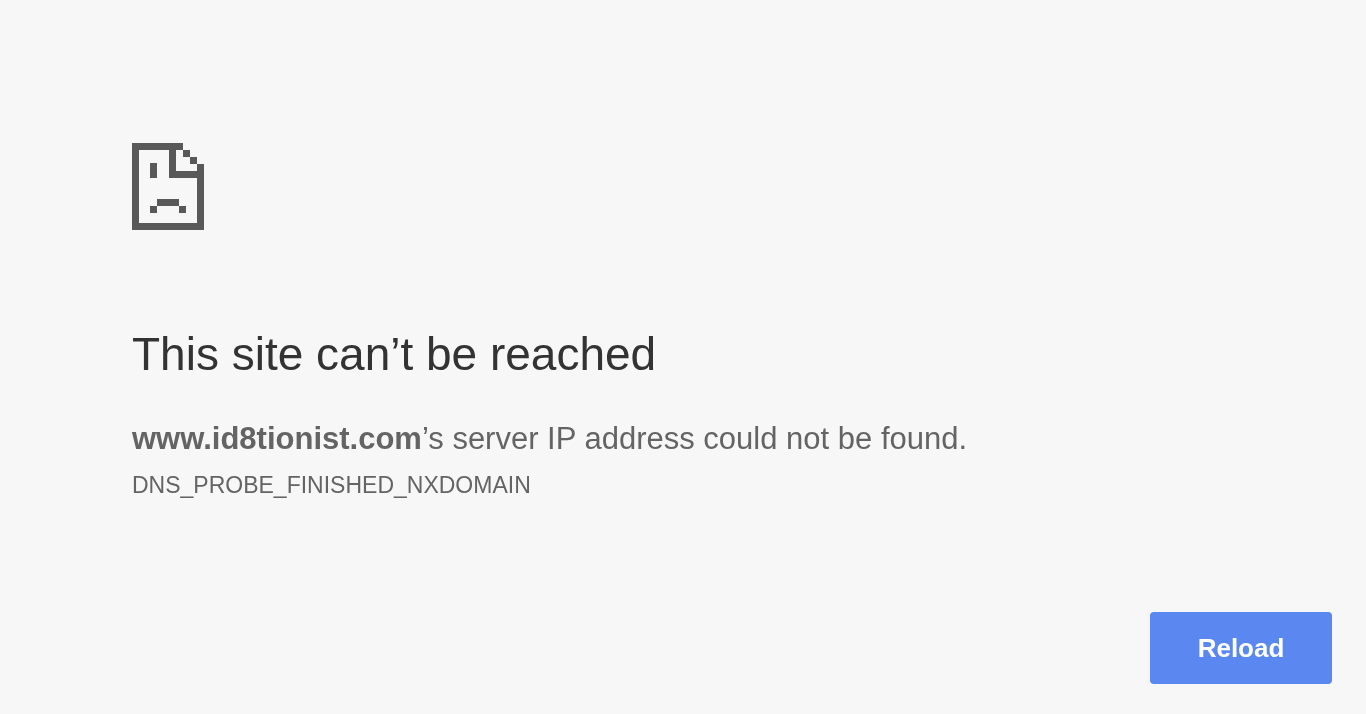 The image size is (1366, 714). Describe the element at coordinates (550, 439) in the screenshot. I see `error-message: www.id8tionist.com’s server IP address could not be found.` at that location.